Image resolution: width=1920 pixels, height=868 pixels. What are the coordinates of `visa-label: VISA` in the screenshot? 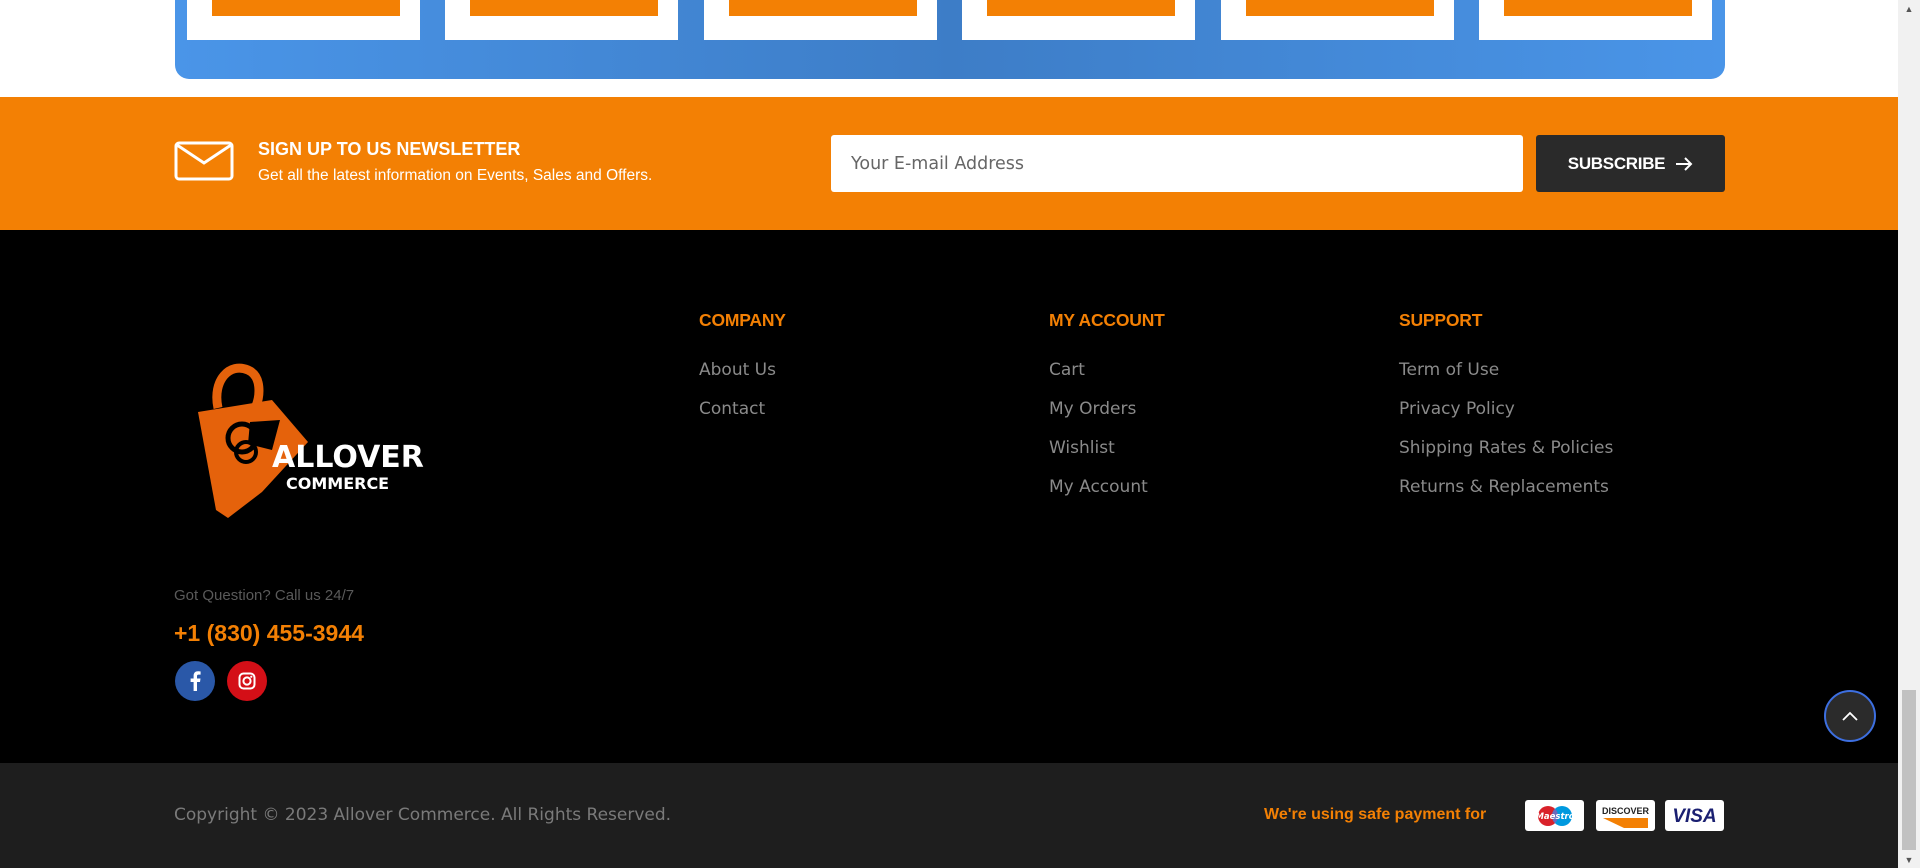 It's located at (1694, 816).